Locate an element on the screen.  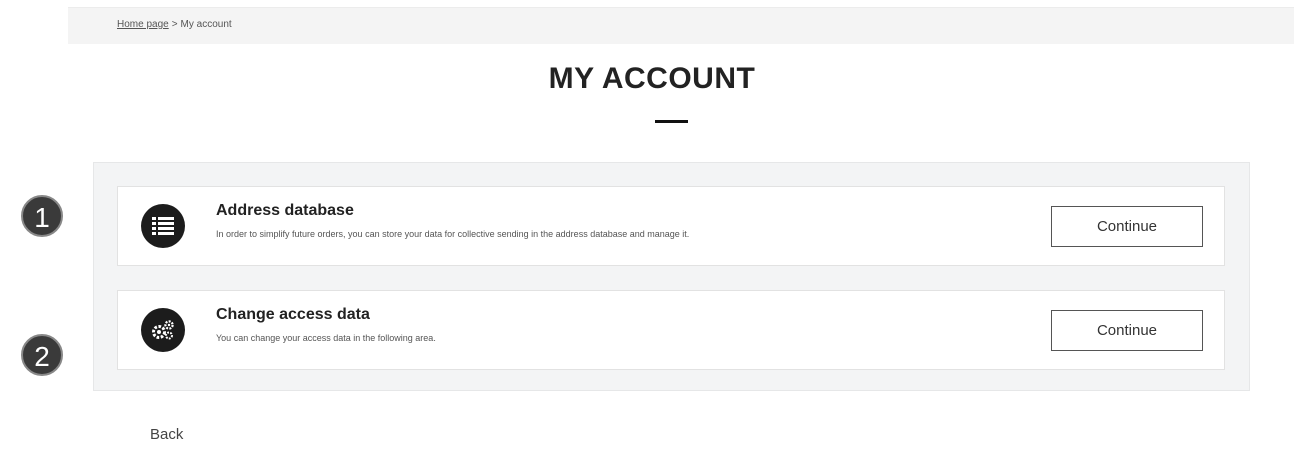
list-icon is located at coordinates (163, 226).